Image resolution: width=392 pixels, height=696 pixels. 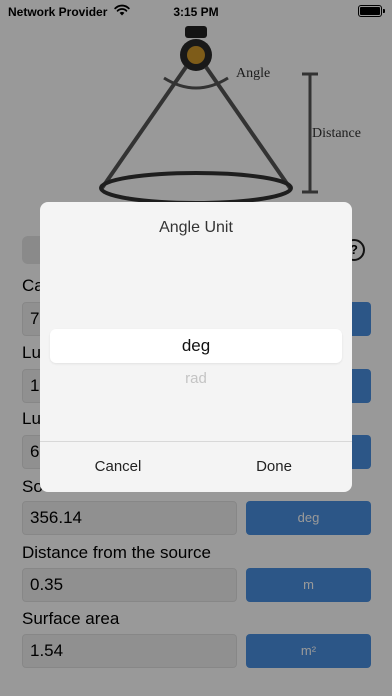 I want to click on picker-option-deg: deg, so click(x=196, y=346).